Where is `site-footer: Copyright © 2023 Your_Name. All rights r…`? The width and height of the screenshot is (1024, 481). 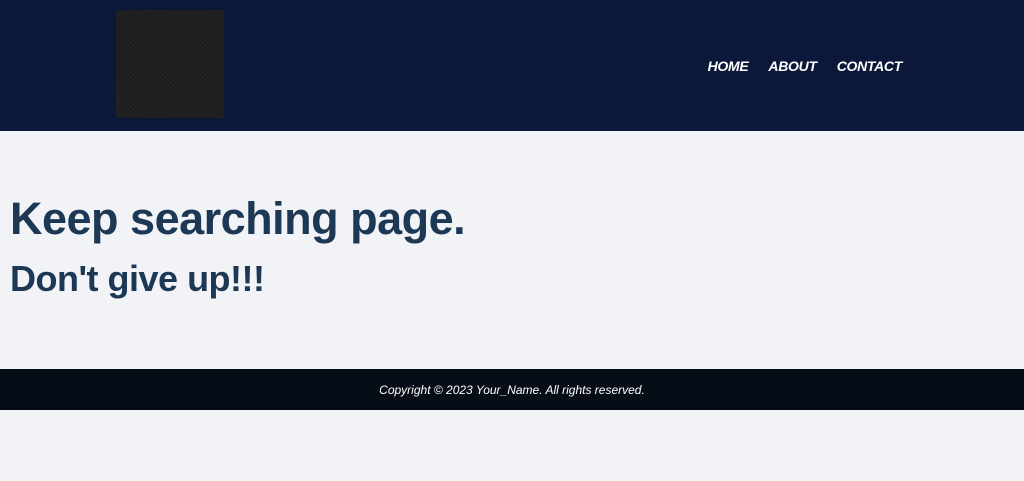 site-footer: Copyright © 2023 Your_Name. All rights r… is located at coordinates (512, 389).